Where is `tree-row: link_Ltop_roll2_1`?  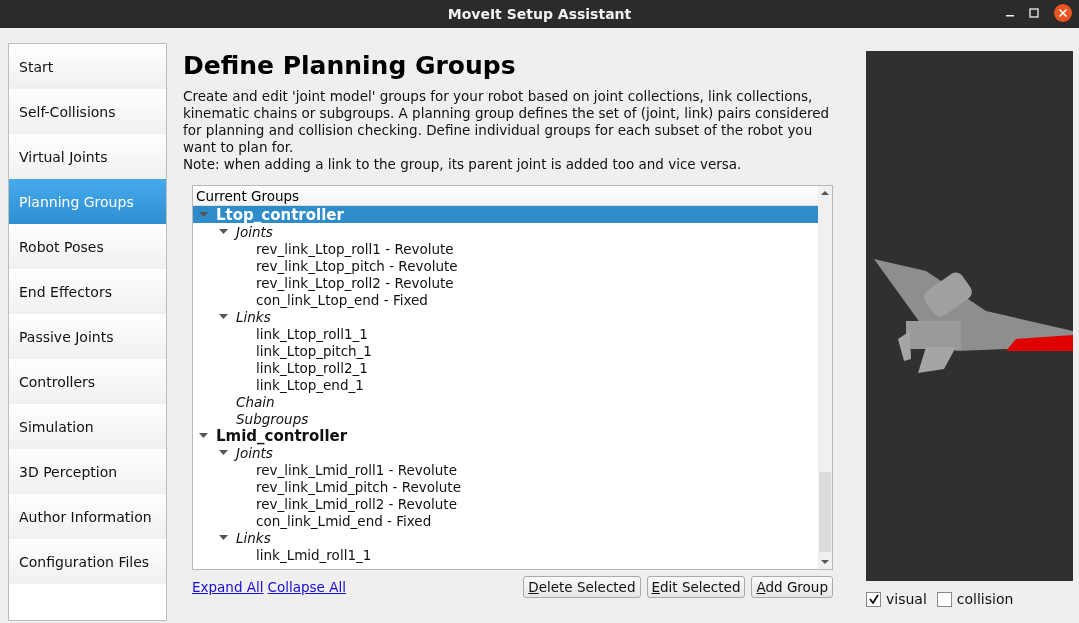 tree-row: link_Ltop_roll2_1 is located at coordinates (505, 367).